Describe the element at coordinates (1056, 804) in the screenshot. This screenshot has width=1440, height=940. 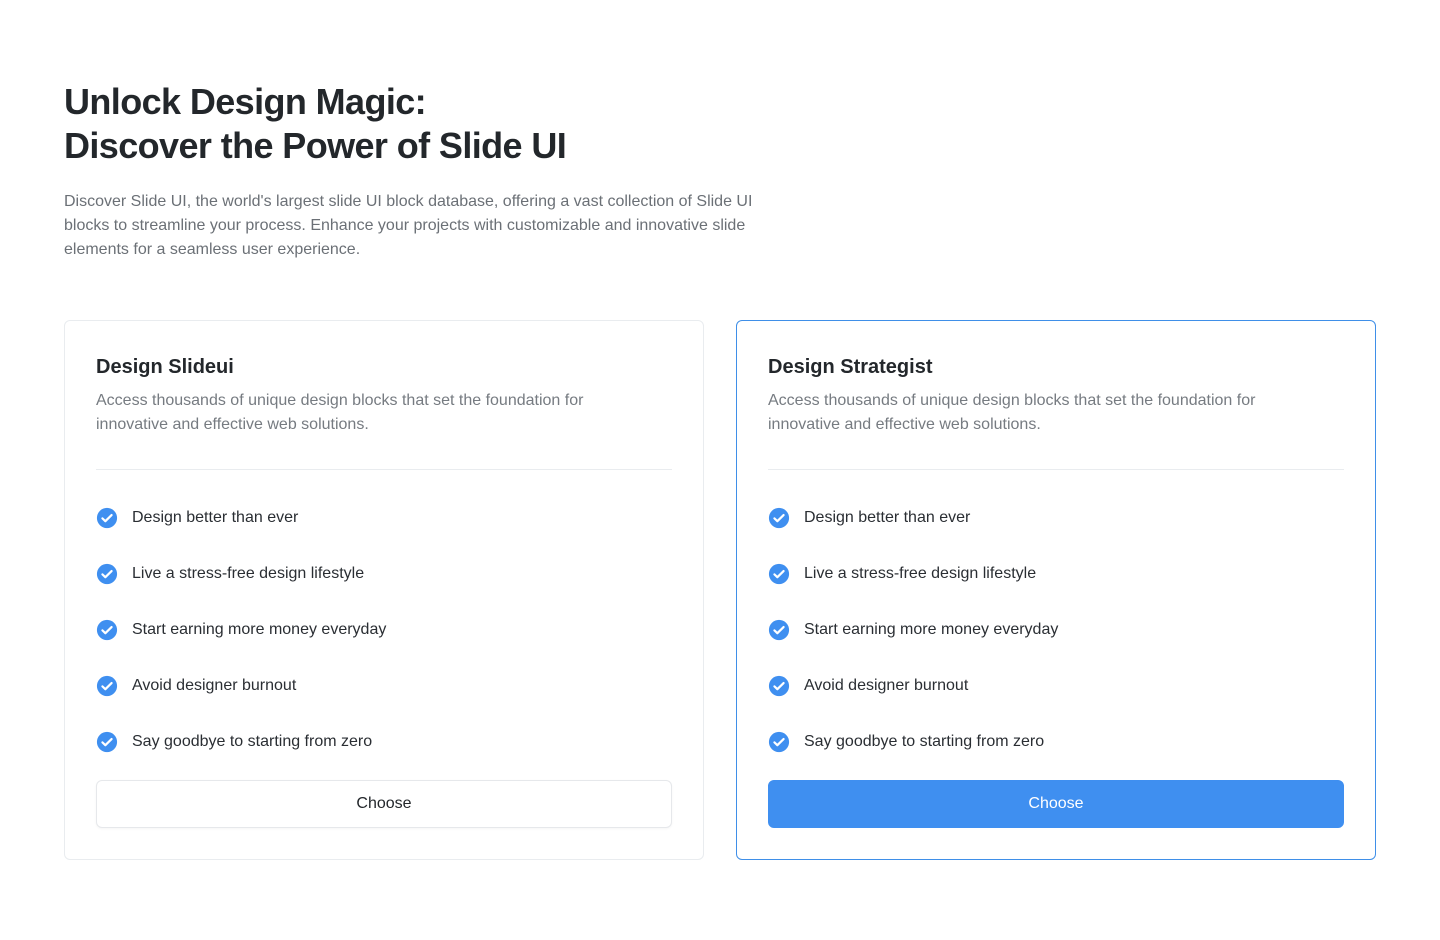
I see `choose-button-design-strategist: Choose` at that location.